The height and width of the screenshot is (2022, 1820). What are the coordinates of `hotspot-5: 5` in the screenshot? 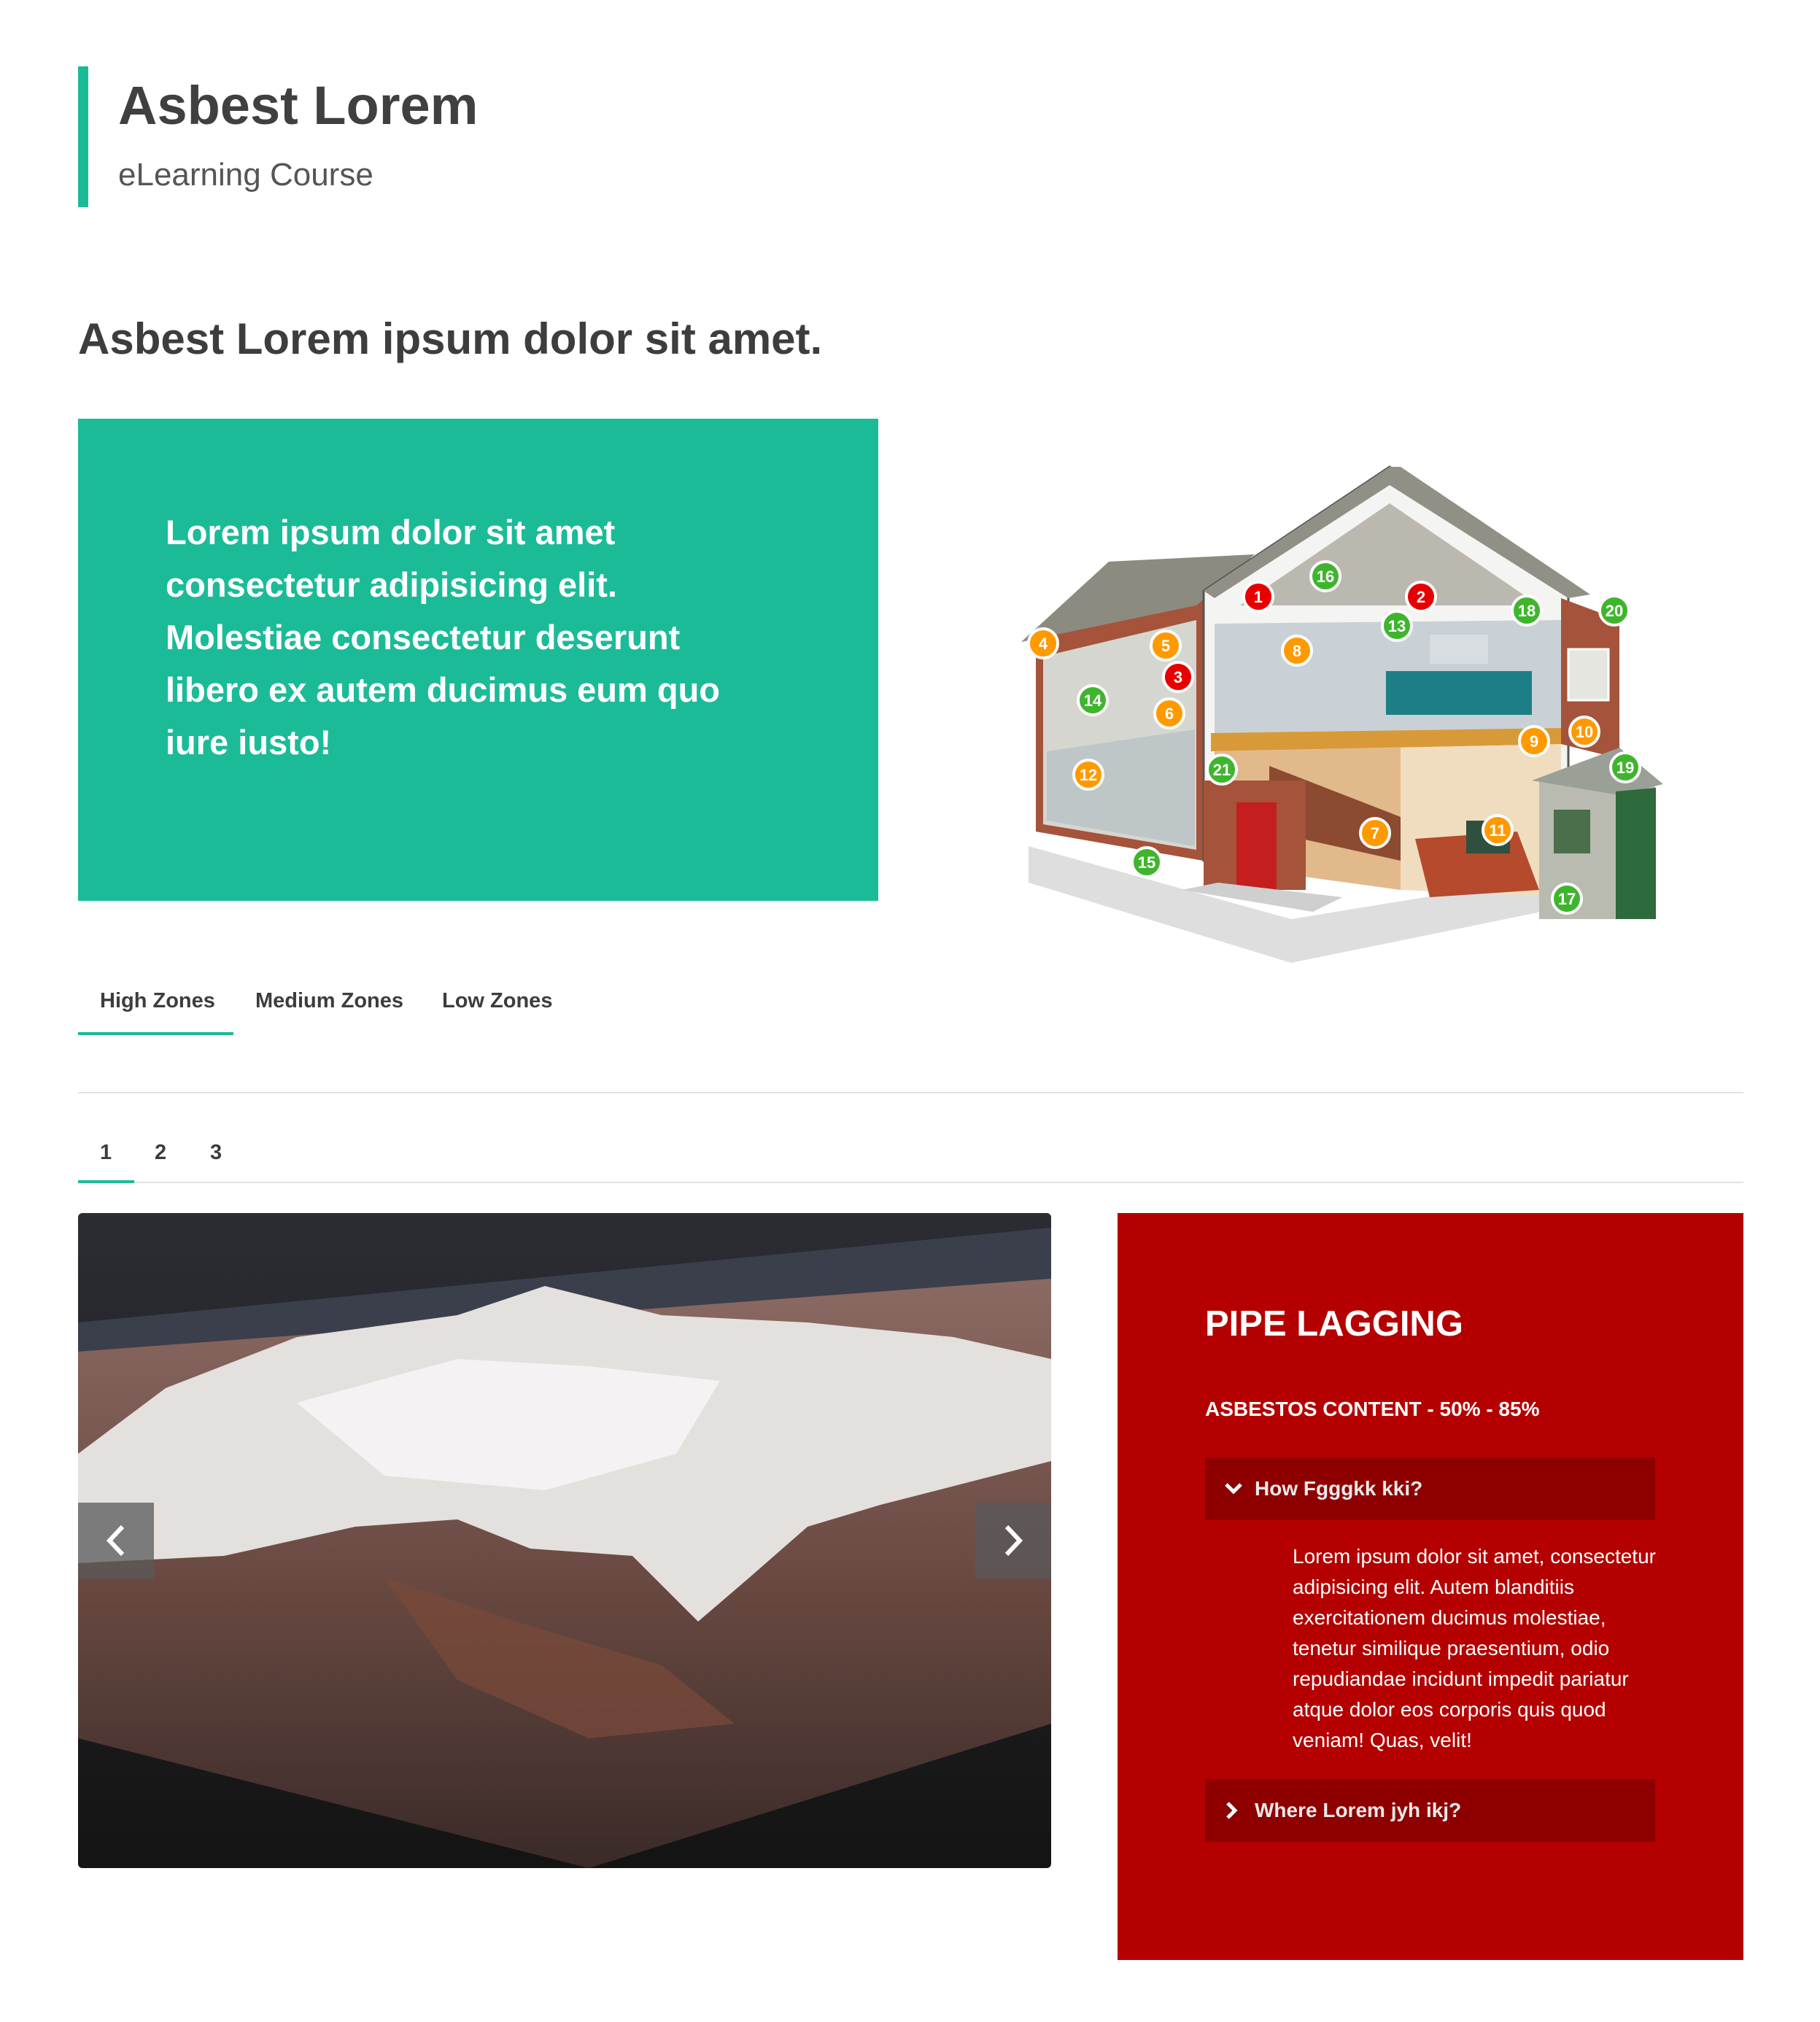 It's located at (1166, 646).